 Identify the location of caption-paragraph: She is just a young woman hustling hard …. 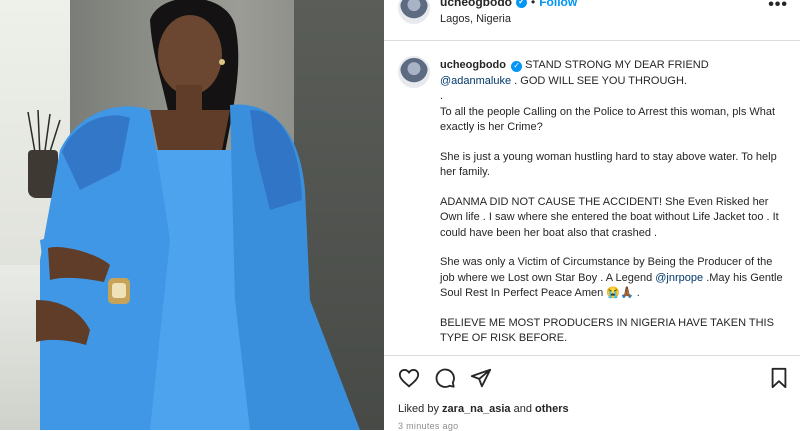
(608, 164).